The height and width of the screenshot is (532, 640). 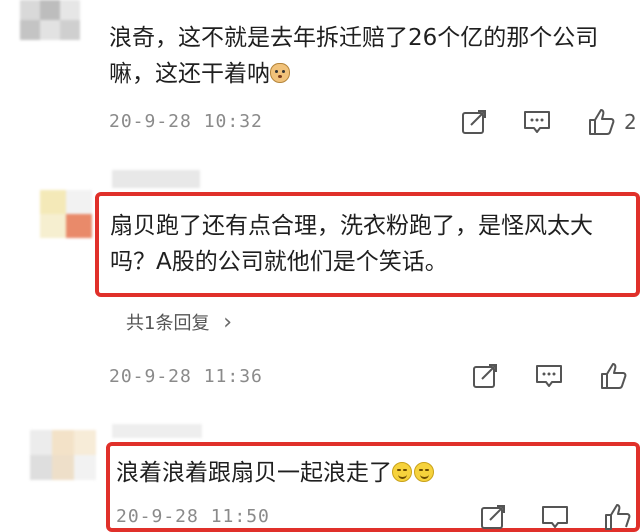 I want to click on comment-text: 扇贝跑了还有点合理，洗衣粉跑了，是怪风太大 吗？A股的公司就他们是个笑话。, so click(x=351, y=244).